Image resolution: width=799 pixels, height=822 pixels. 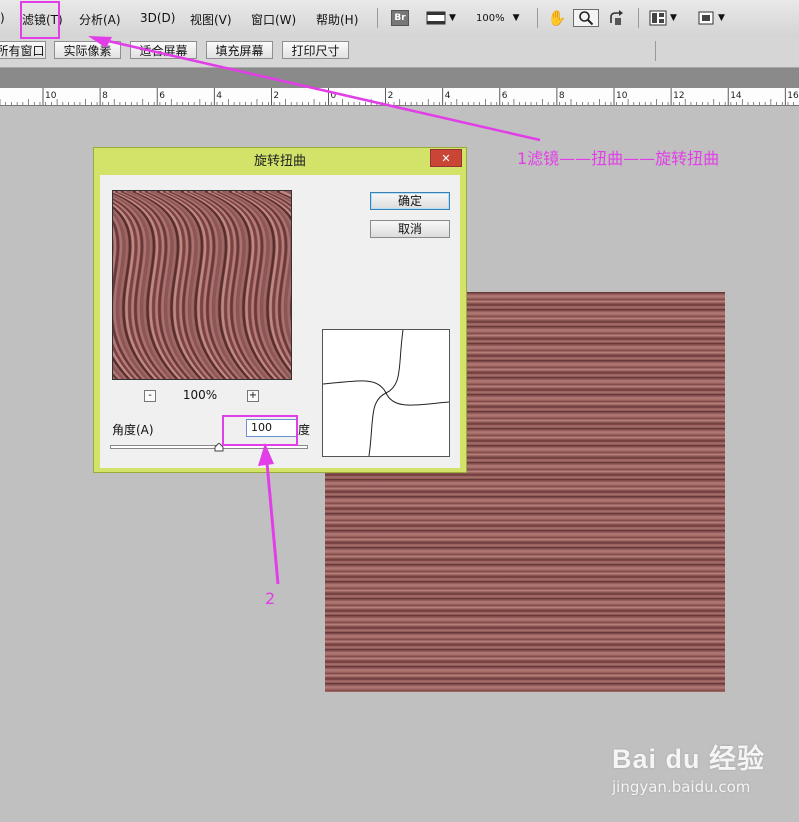 I want to click on watermark-url: jingyan.baidu.com, so click(x=681, y=787).